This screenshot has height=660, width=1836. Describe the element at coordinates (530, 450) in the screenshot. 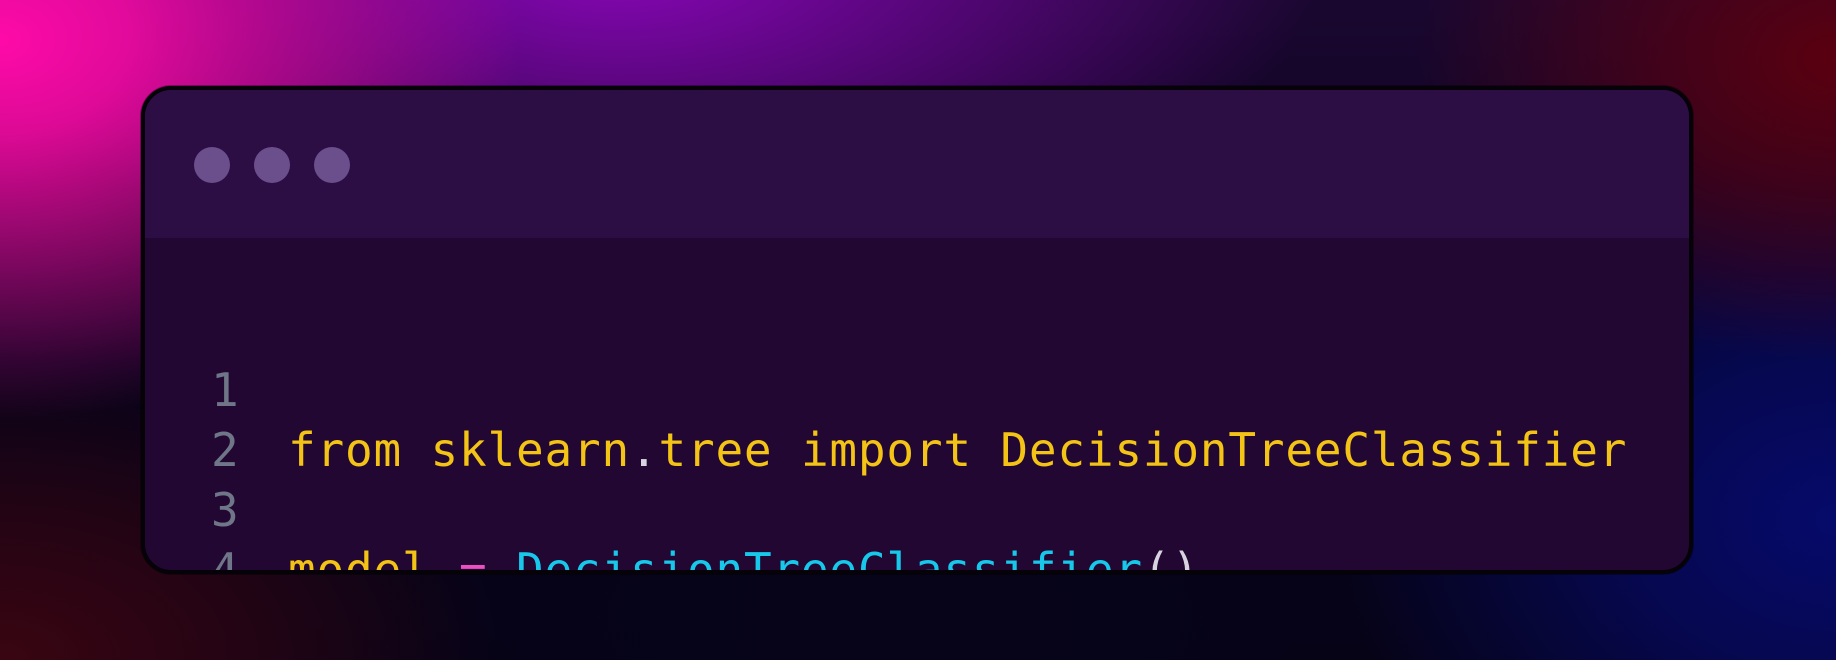

I see `code-token-id: sklearn` at that location.